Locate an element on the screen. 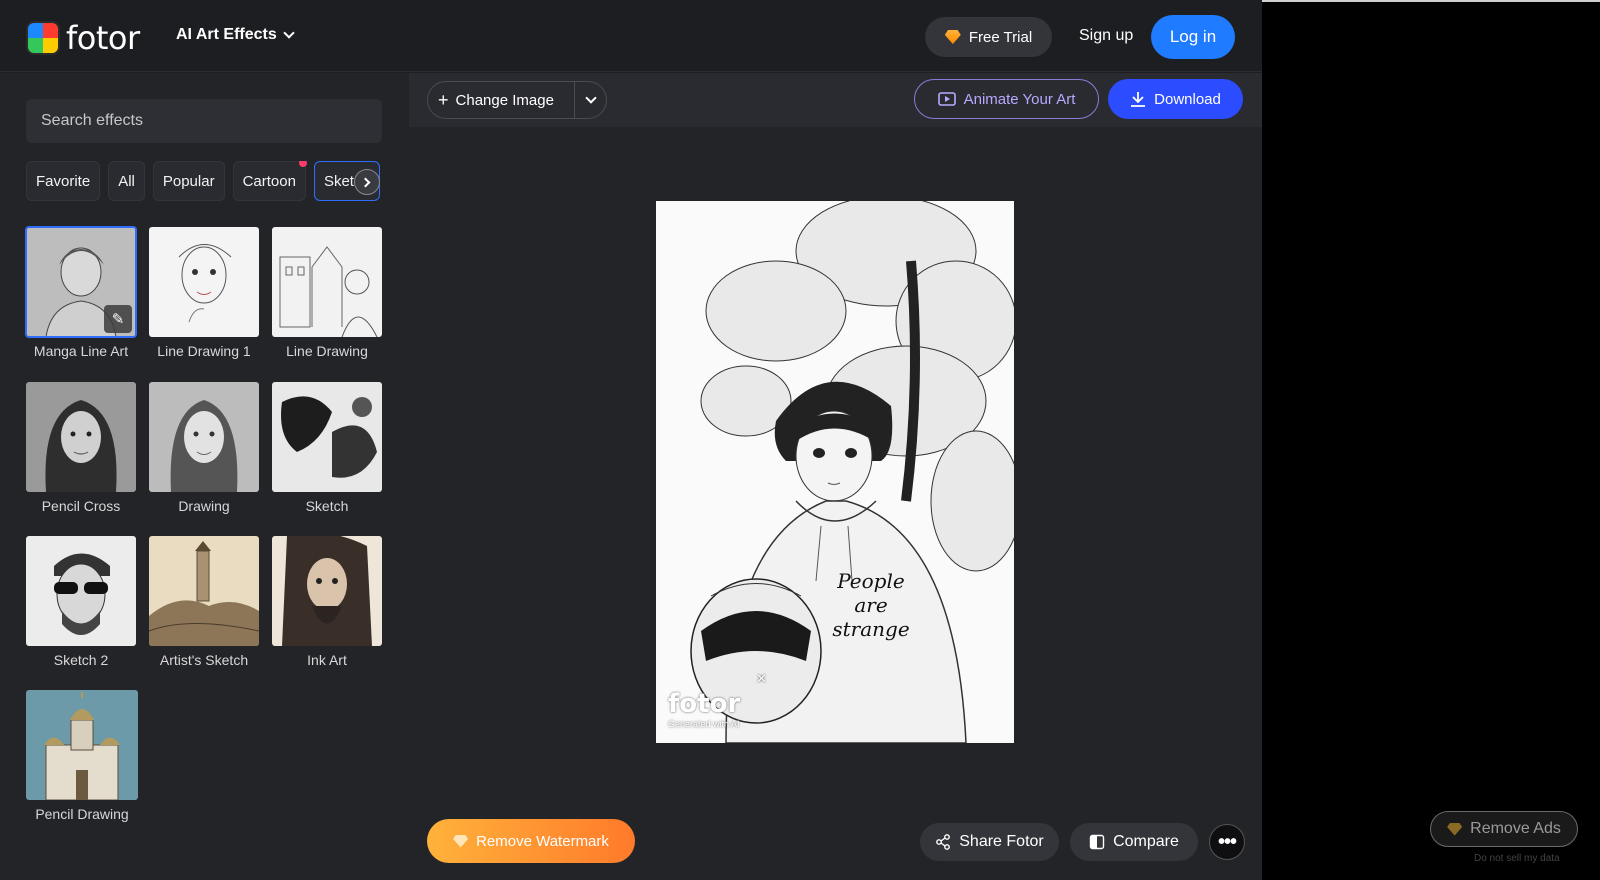 The image size is (1600, 880). effect-card-sketch: Sketch is located at coordinates (327, 448).